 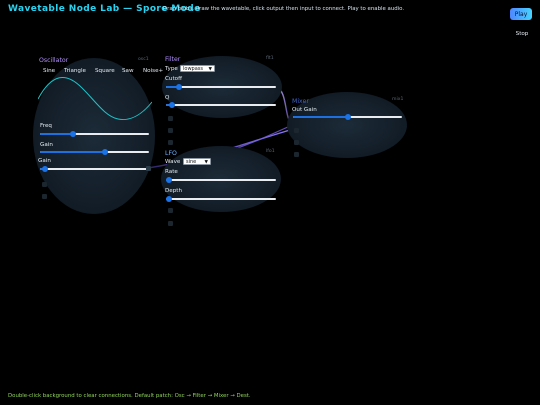 What do you see at coordinates (173, 79) in the screenshot?
I see `cutoff-label: Cutoff` at bounding box center [173, 79].